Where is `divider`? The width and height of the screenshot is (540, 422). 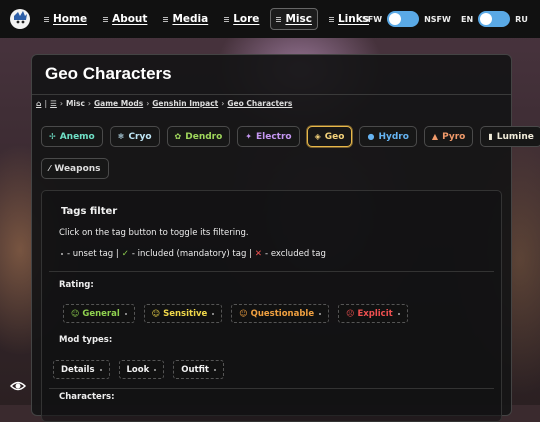 divider is located at coordinates (271, 388).